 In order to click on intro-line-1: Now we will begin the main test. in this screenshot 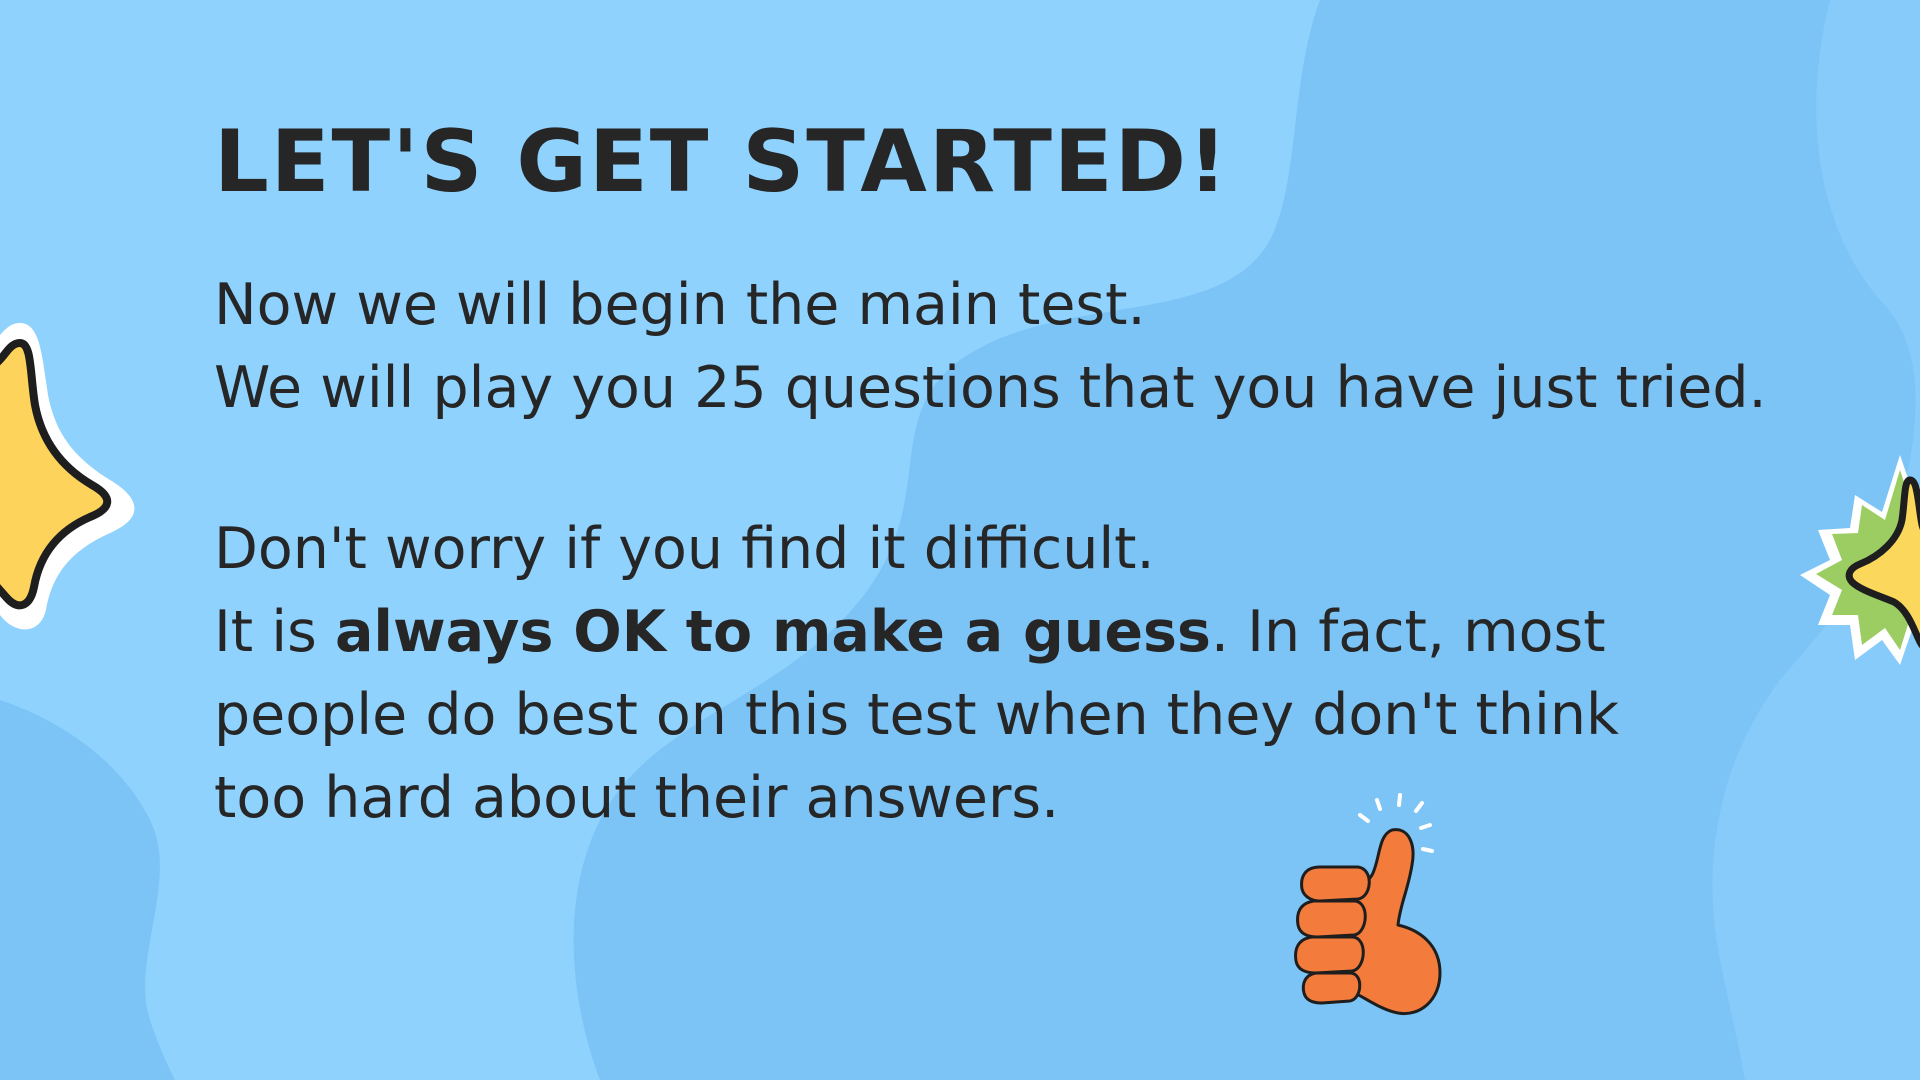, I will do `click(680, 305)`.